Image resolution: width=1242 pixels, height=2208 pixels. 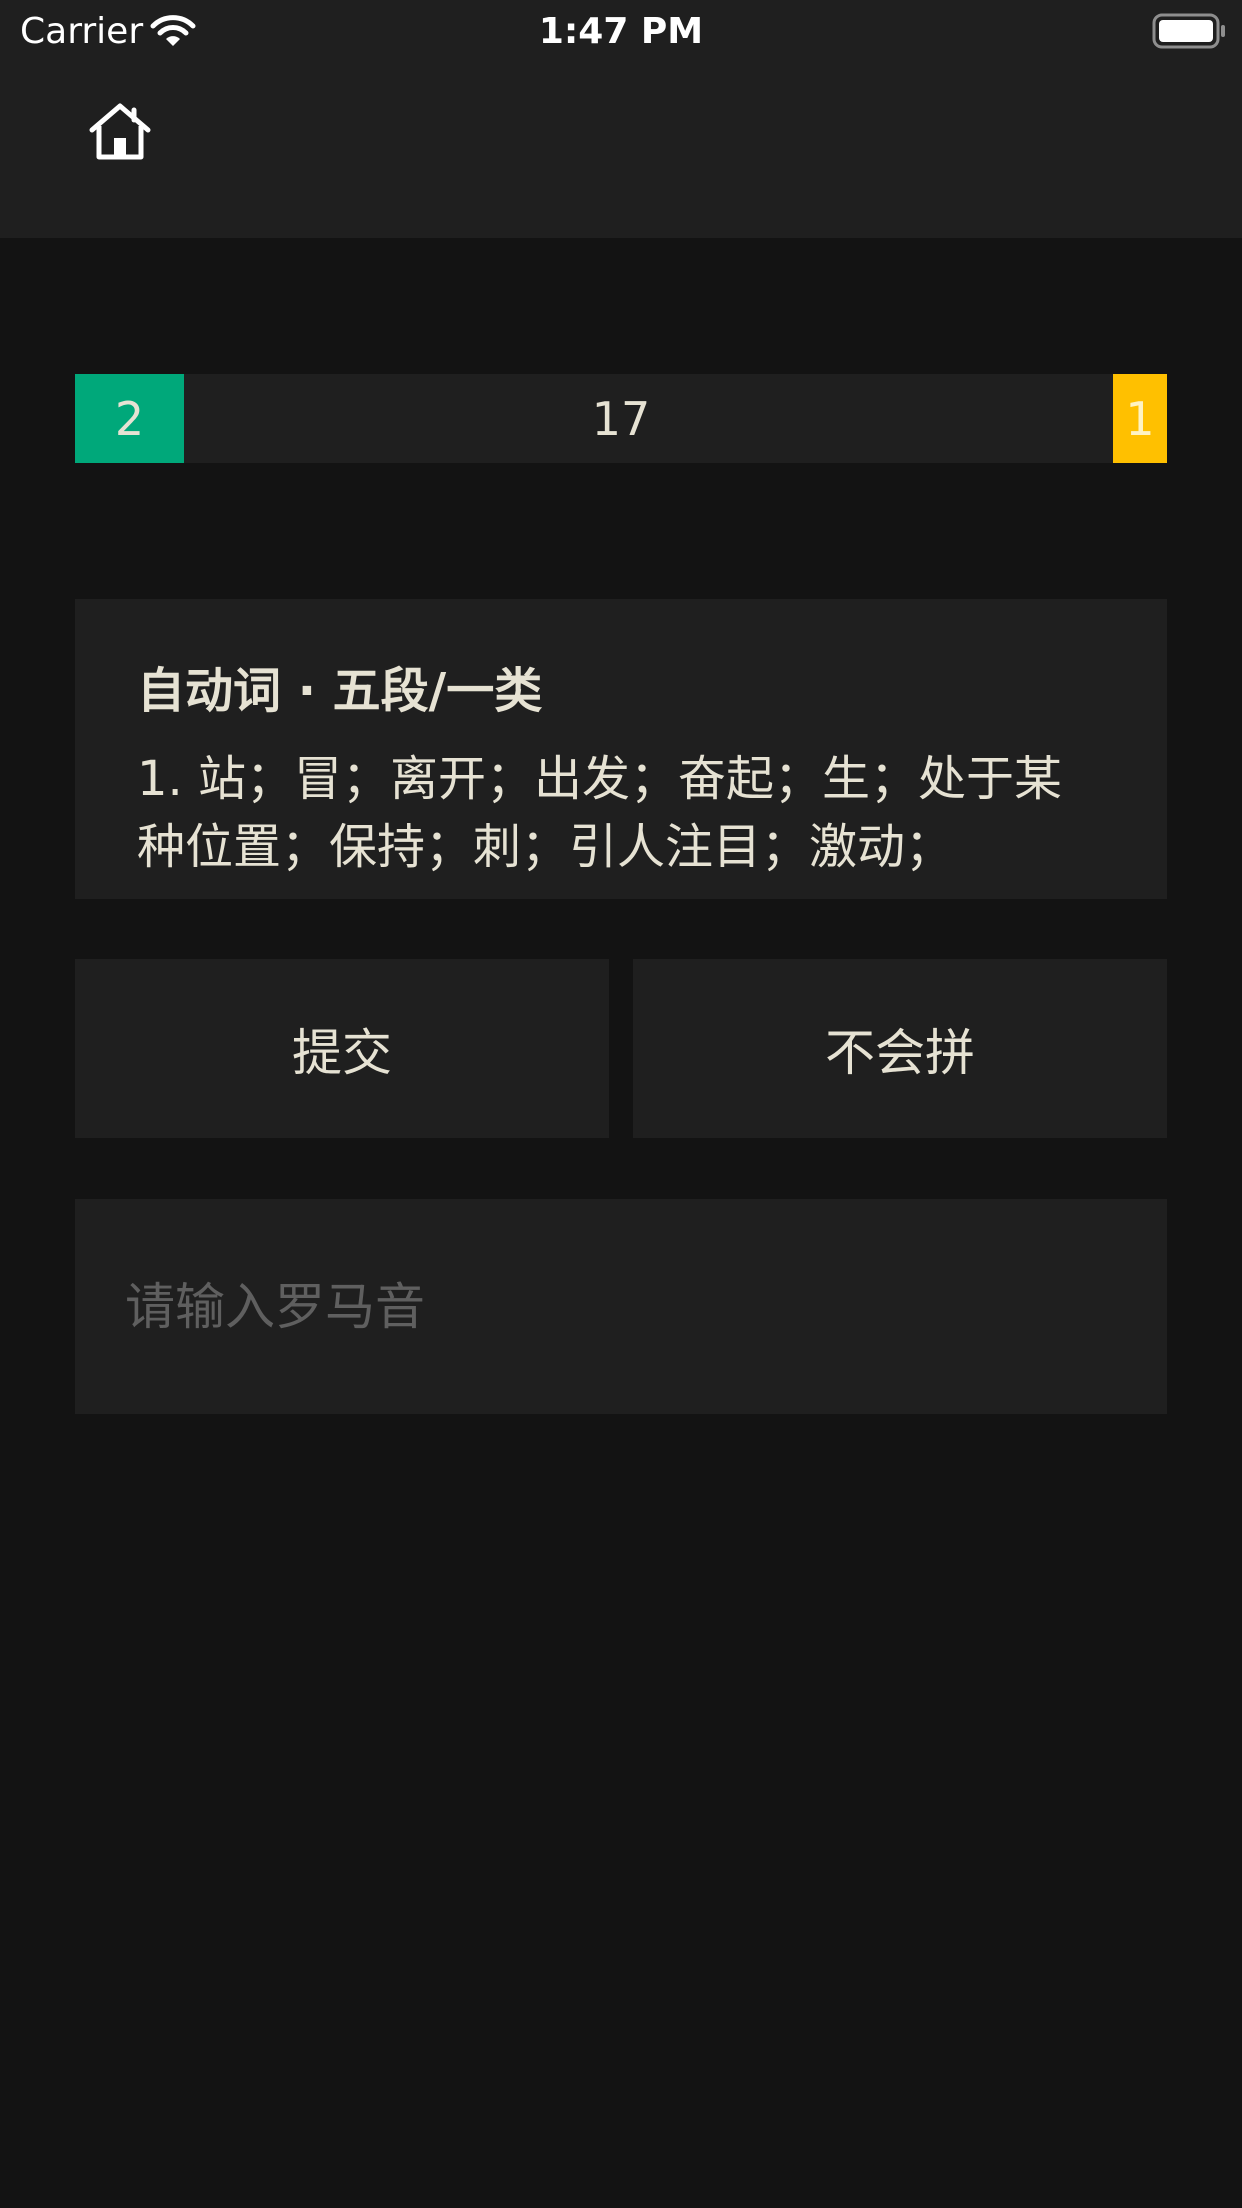 I want to click on progress-correct-count: 2, so click(x=129, y=418).